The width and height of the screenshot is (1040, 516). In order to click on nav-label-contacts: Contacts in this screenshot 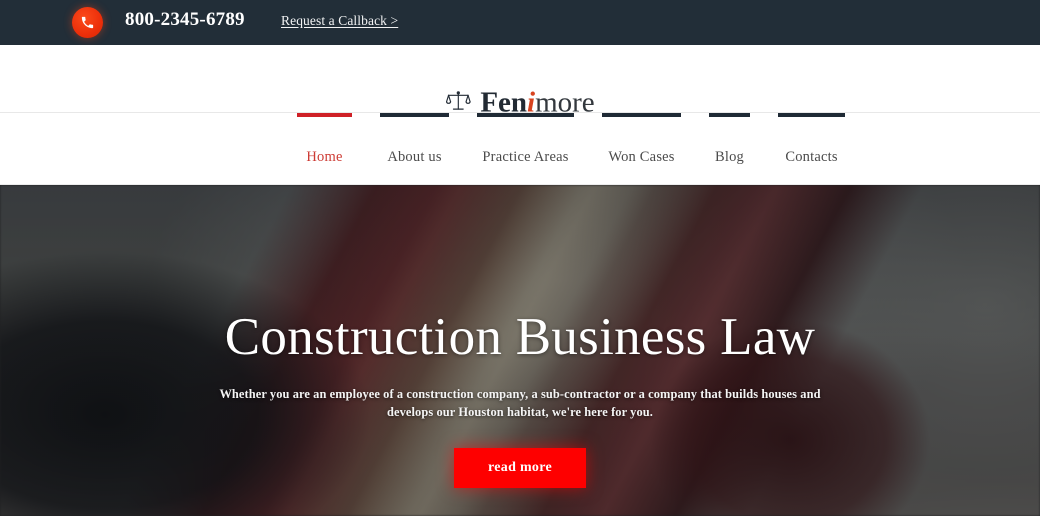, I will do `click(811, 157)`.